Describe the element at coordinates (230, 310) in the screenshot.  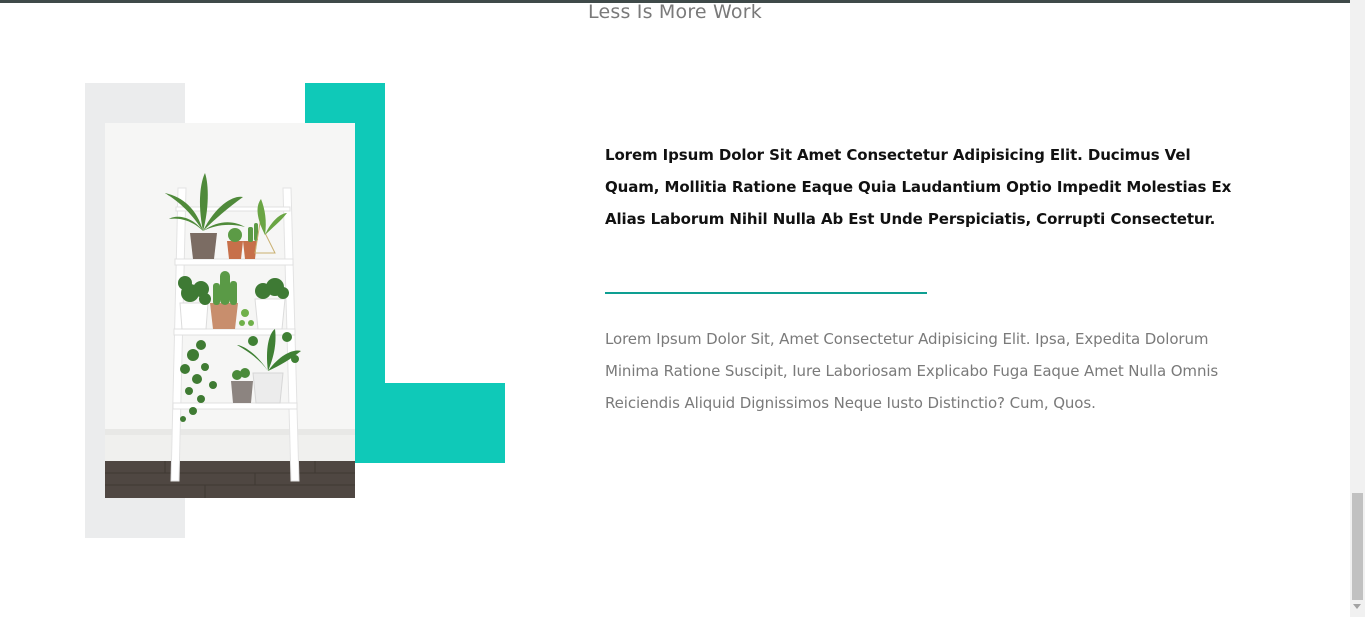
I see `plant-shelf-photo` at that location.